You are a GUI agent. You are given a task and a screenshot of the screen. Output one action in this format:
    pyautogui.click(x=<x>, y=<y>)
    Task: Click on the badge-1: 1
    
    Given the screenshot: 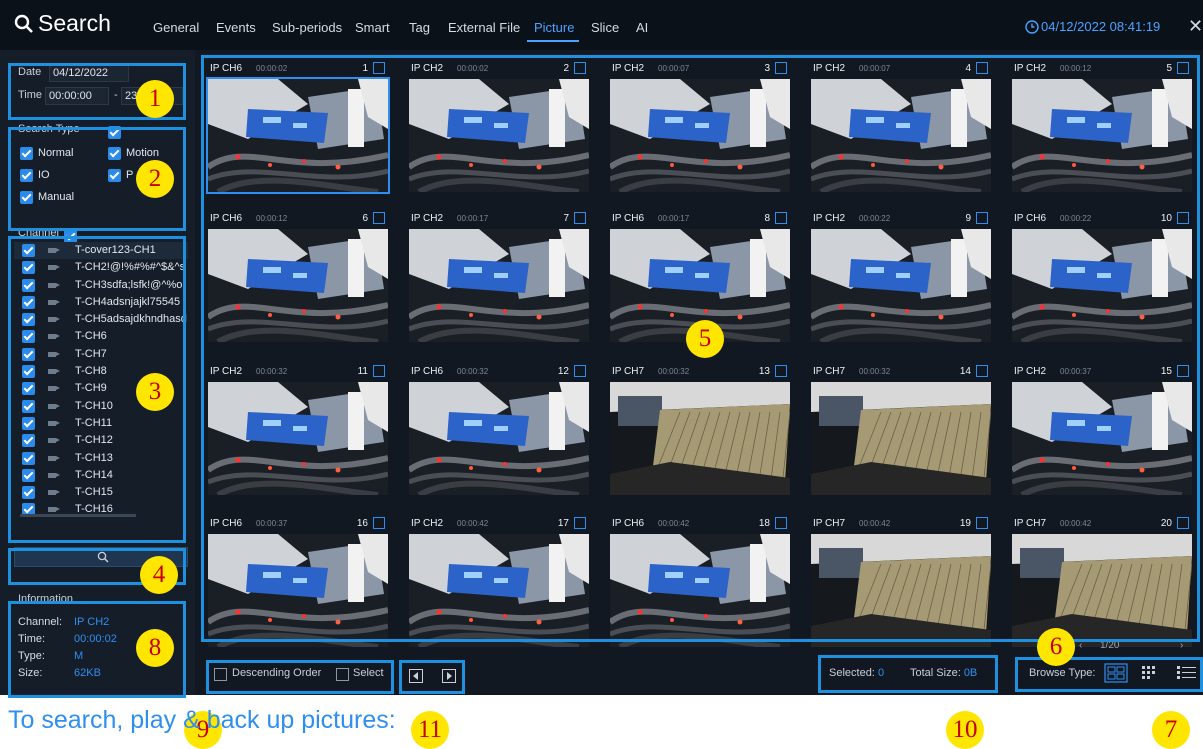 What is the action you would take?
    pyautogui.click(x=155, y=99)
    